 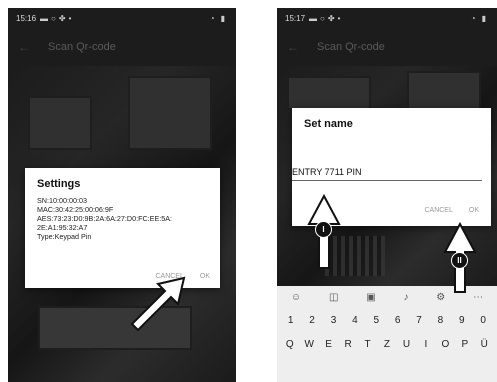 What do you see at coordinates (387, 320) in the screenshot?
I see `number-row: 1 2 3 4 5 6 7 8 9 0` at bounding box center [387, 320].